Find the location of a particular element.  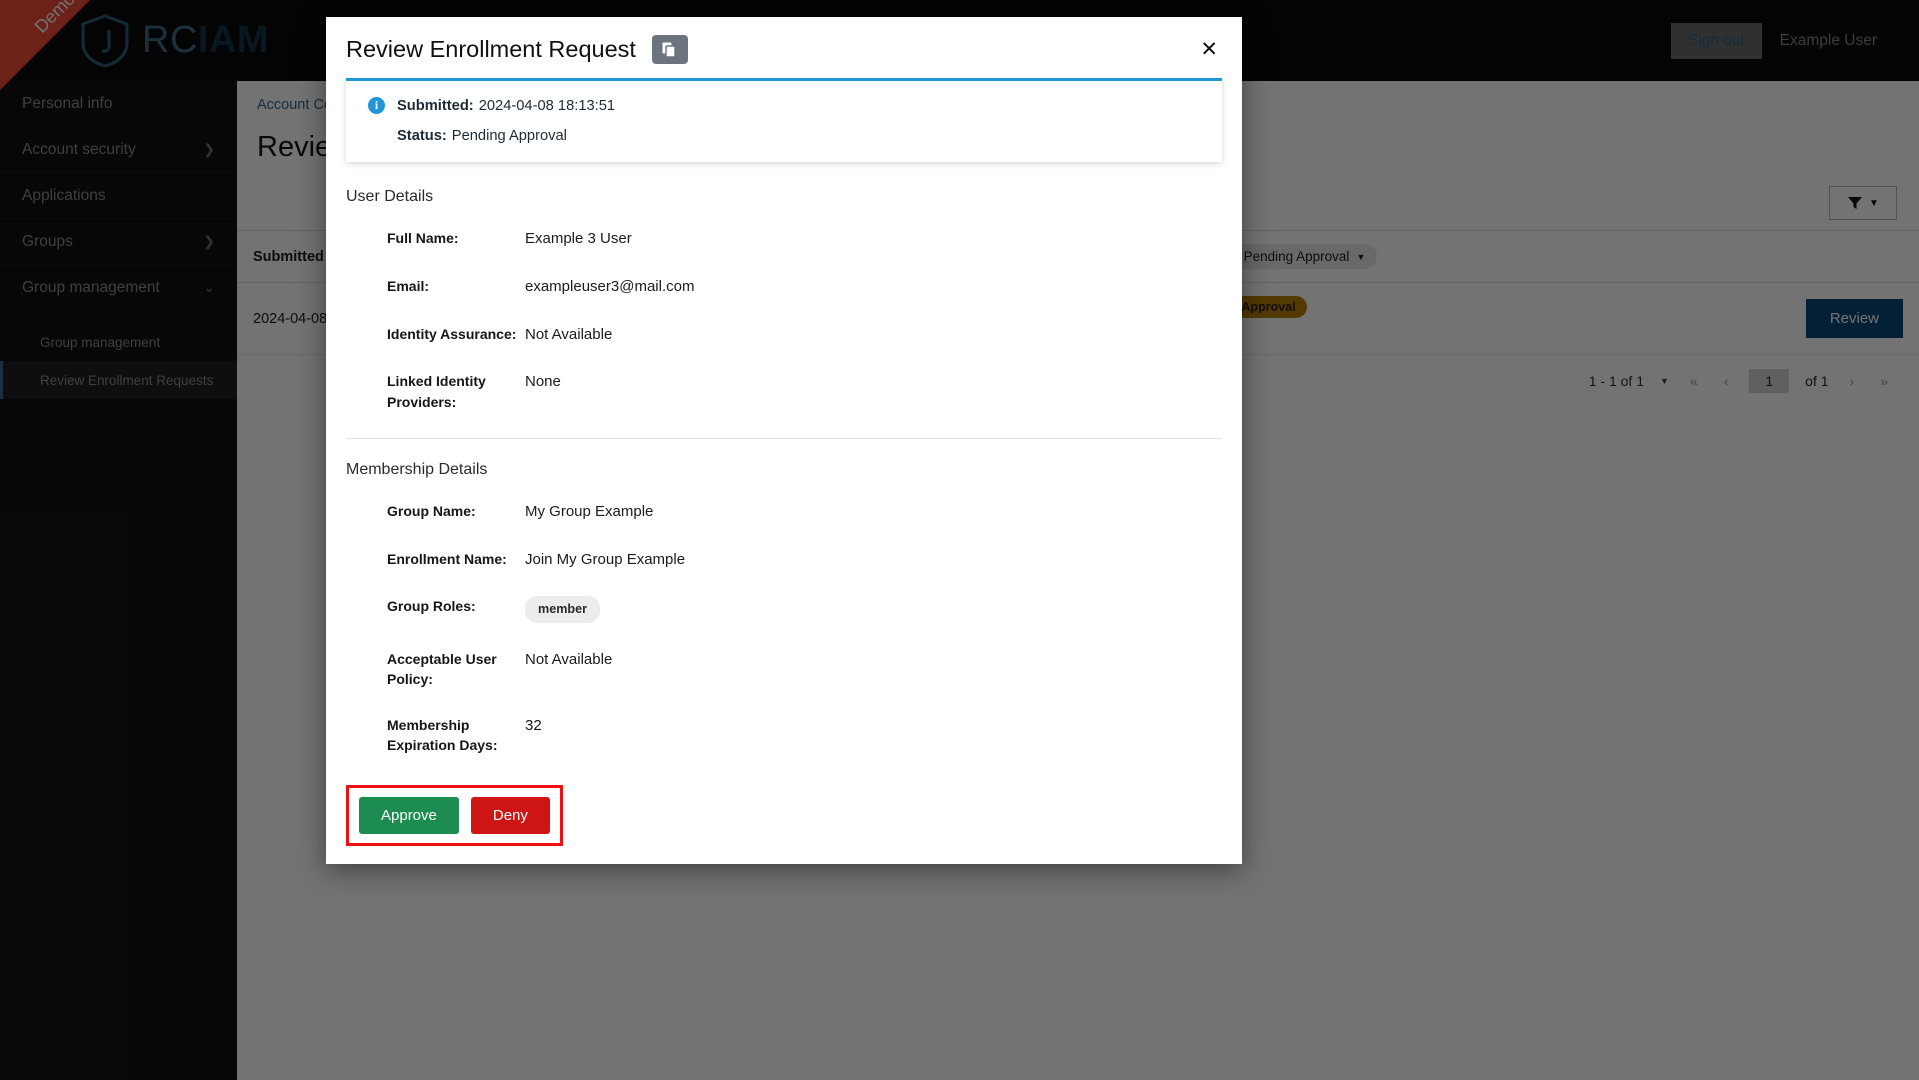

field-value: Example 3 User is located at coordinates (578, 238).